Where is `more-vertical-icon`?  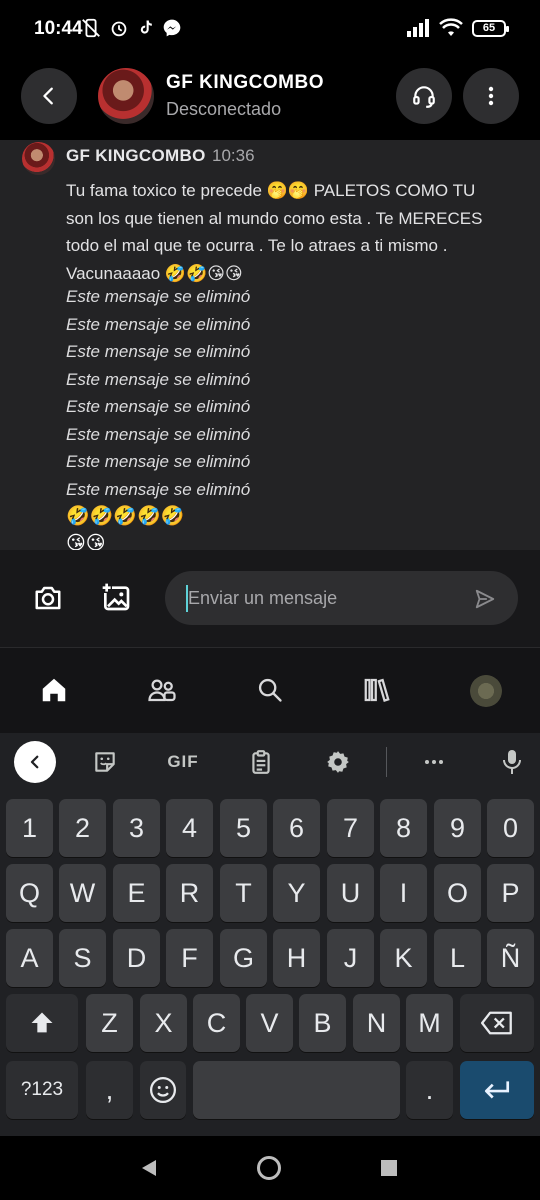 more-vertical-icon is located at coordinates (491, 96).